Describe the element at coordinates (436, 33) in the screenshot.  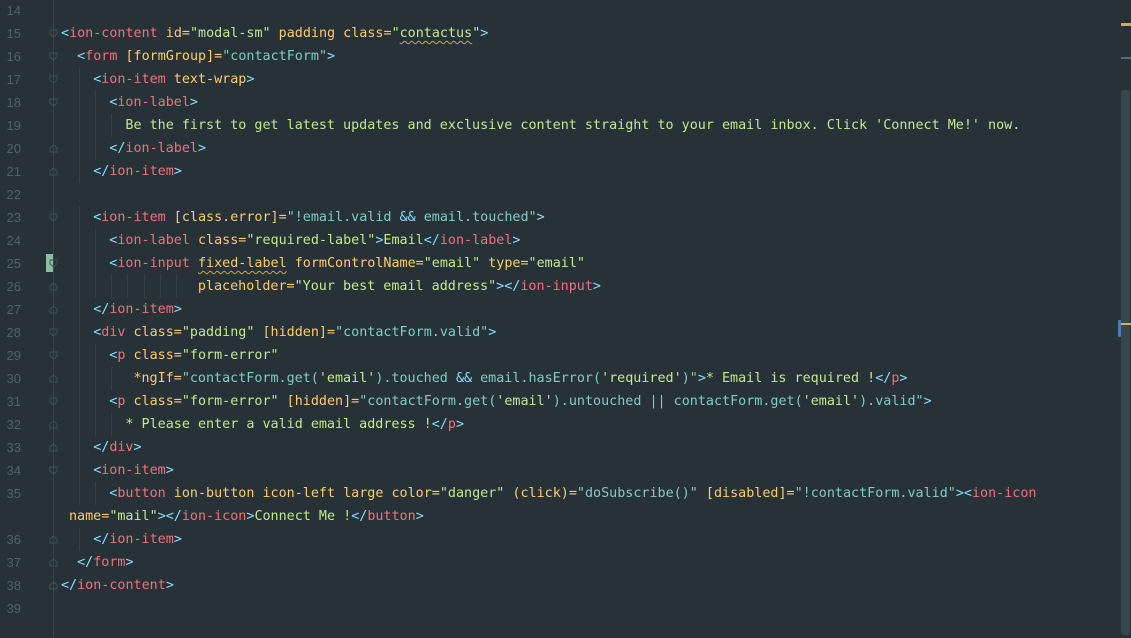
I see `token-strw: contactus` at that location.